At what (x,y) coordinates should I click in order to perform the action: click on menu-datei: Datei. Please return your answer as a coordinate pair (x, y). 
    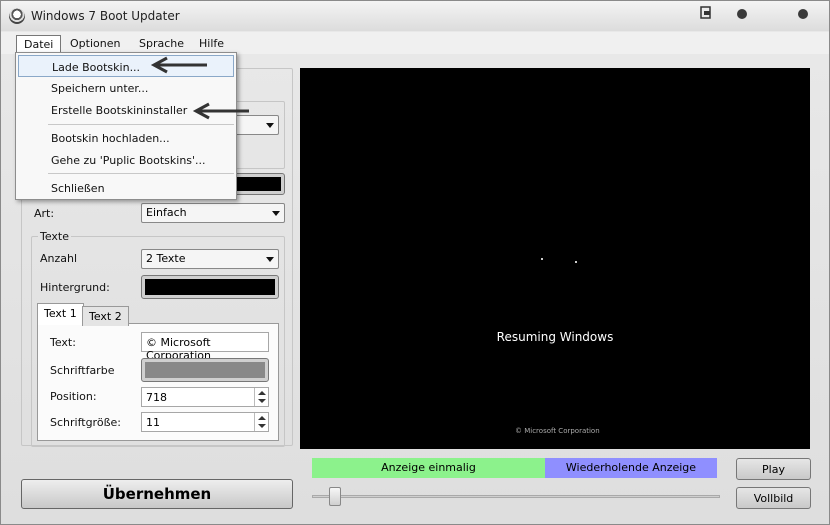
    Looking at the image, I should click on (39, 44).